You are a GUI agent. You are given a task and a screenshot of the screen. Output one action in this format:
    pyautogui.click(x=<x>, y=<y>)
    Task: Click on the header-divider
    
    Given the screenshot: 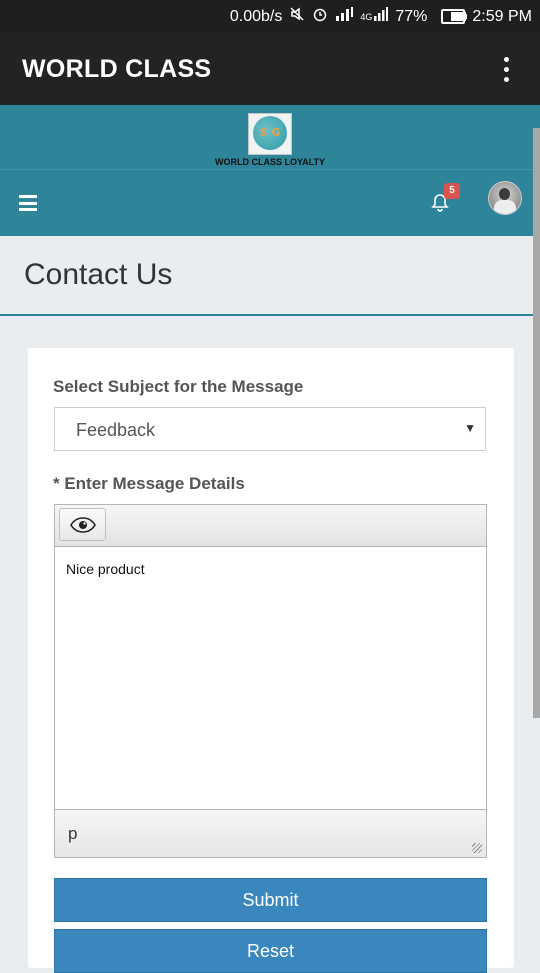 What is the action you would take?
    pyautogui.click(x=270, y=169)
    